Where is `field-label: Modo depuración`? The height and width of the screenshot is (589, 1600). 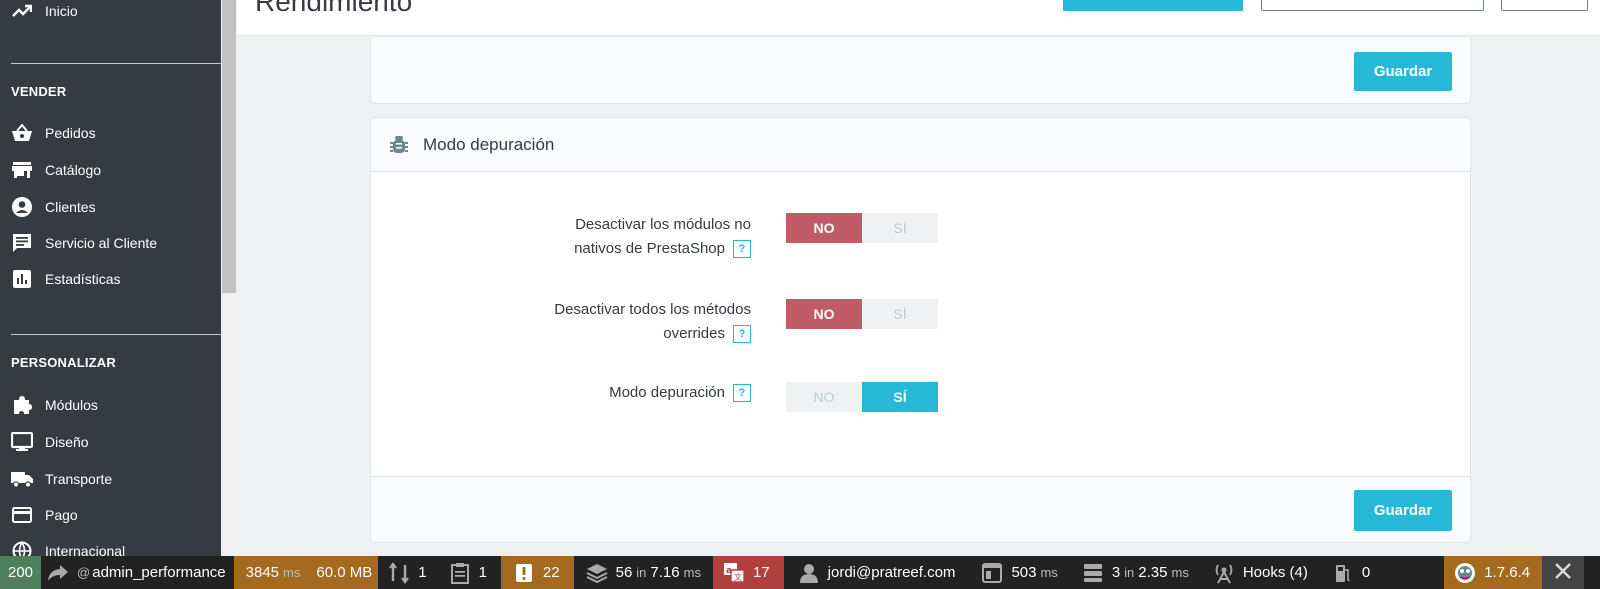
field-label: Modo depuración is located at coordinates (667, 392).